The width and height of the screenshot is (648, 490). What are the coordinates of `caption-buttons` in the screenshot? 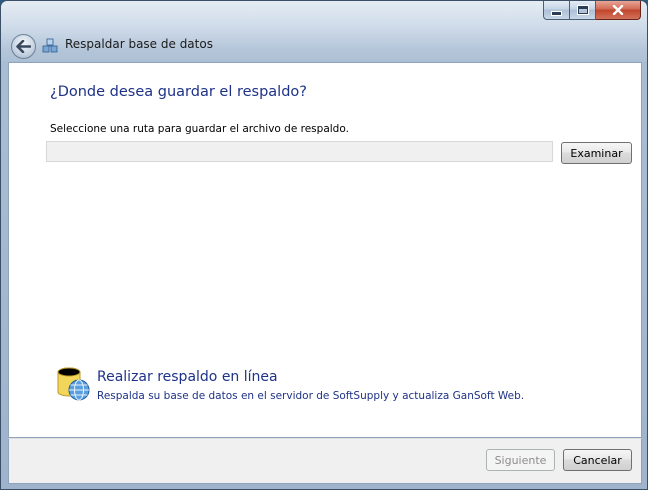 It's located at (592, 10).